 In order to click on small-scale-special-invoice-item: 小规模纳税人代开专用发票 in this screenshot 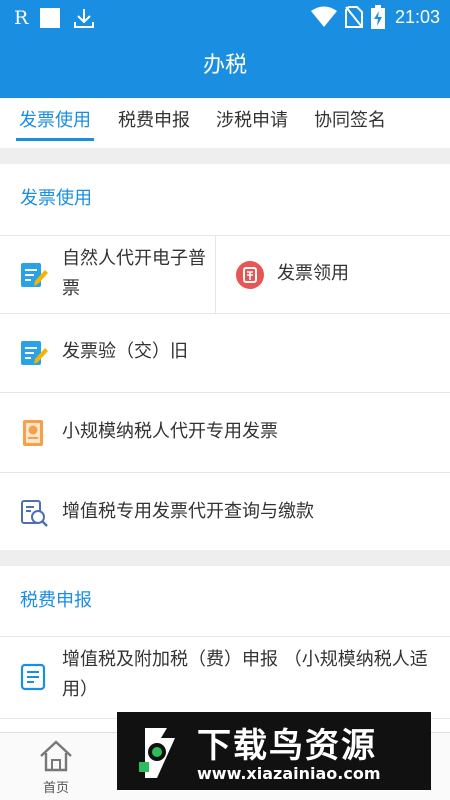, I will do `click(225, 432)`.